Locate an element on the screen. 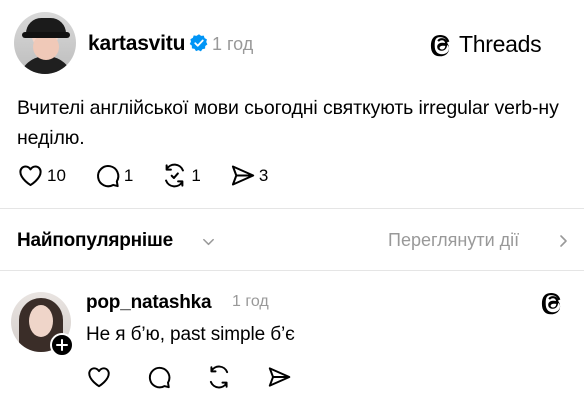 This screenshot has width=584, height=406. share-count: 3 is located at coordinates (263, 175).